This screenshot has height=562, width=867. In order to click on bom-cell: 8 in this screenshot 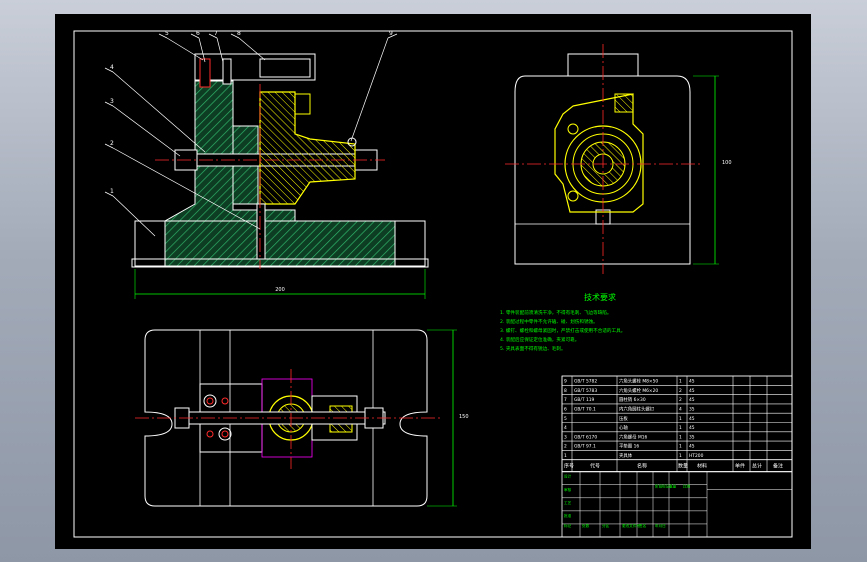, I will do `click(565, 391)`.